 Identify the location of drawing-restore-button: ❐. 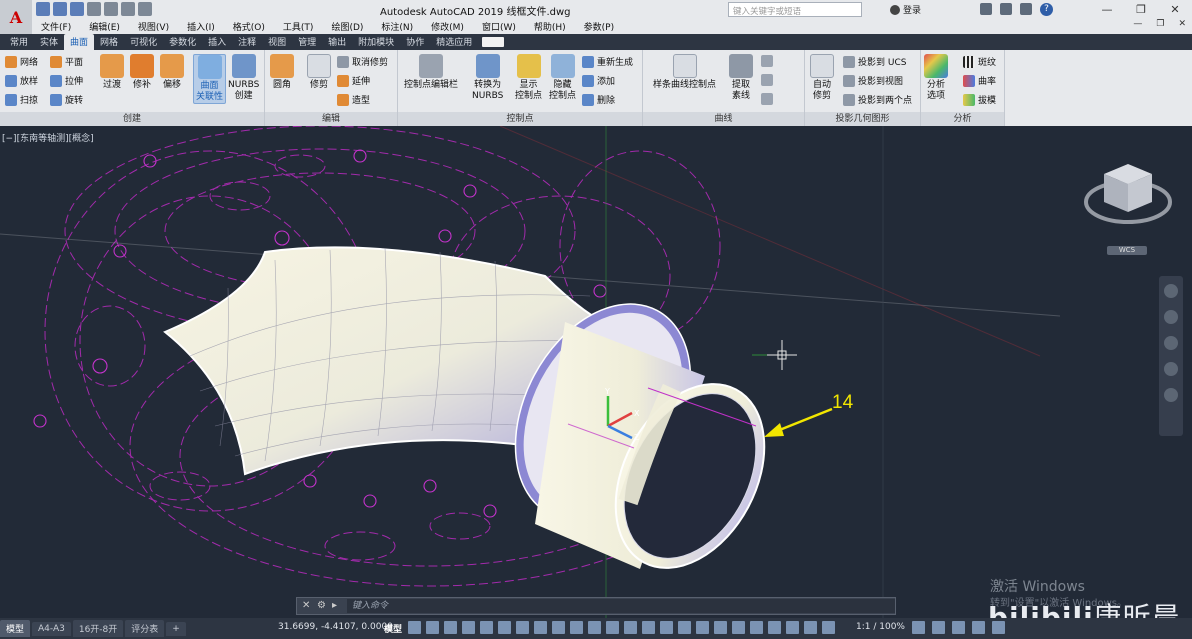
(1160, 24).